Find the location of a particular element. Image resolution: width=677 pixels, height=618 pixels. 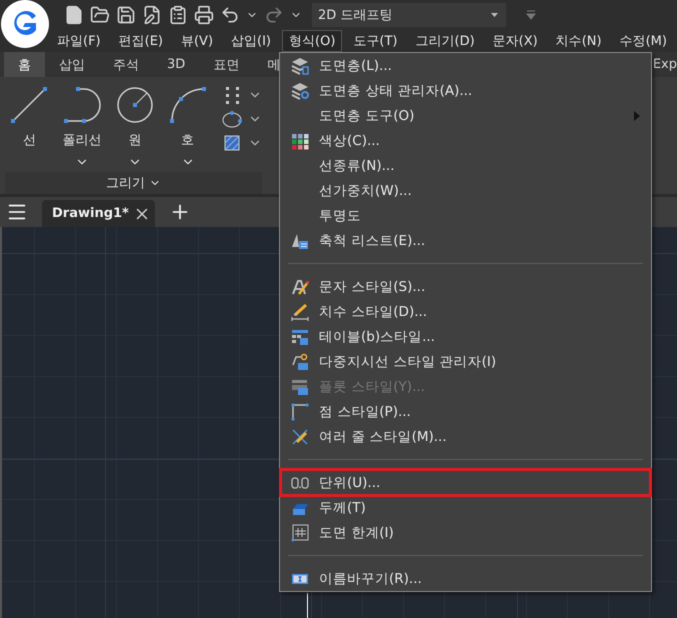

document-tab-label: Drawing1* is located at coordinates (90, 213).